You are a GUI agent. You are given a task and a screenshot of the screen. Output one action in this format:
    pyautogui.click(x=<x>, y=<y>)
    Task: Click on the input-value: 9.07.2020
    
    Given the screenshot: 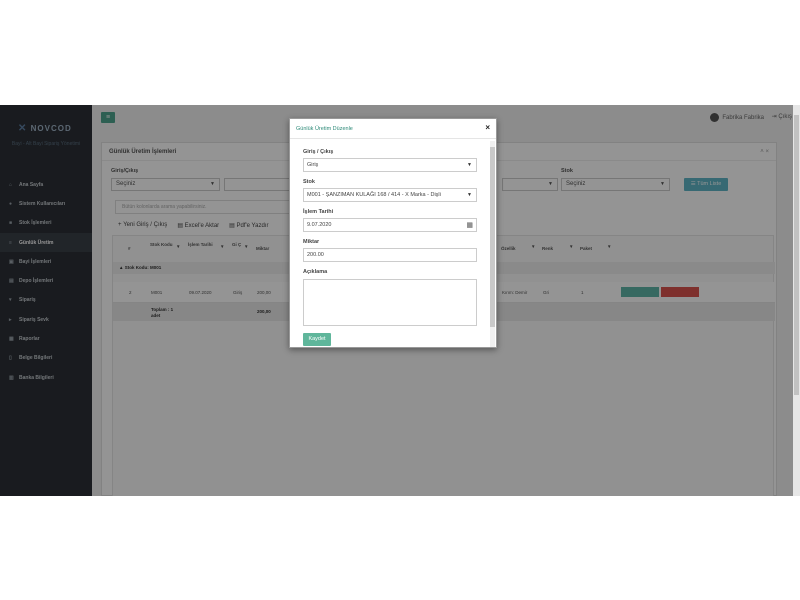 What is the action you would take?
    pyautogui.click(x=319, y=225)
    